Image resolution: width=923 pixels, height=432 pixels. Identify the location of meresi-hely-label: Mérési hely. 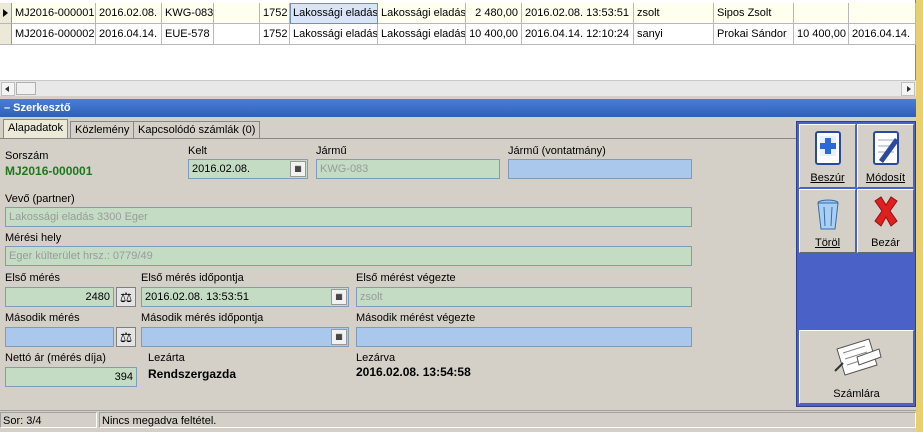
(33, 238).